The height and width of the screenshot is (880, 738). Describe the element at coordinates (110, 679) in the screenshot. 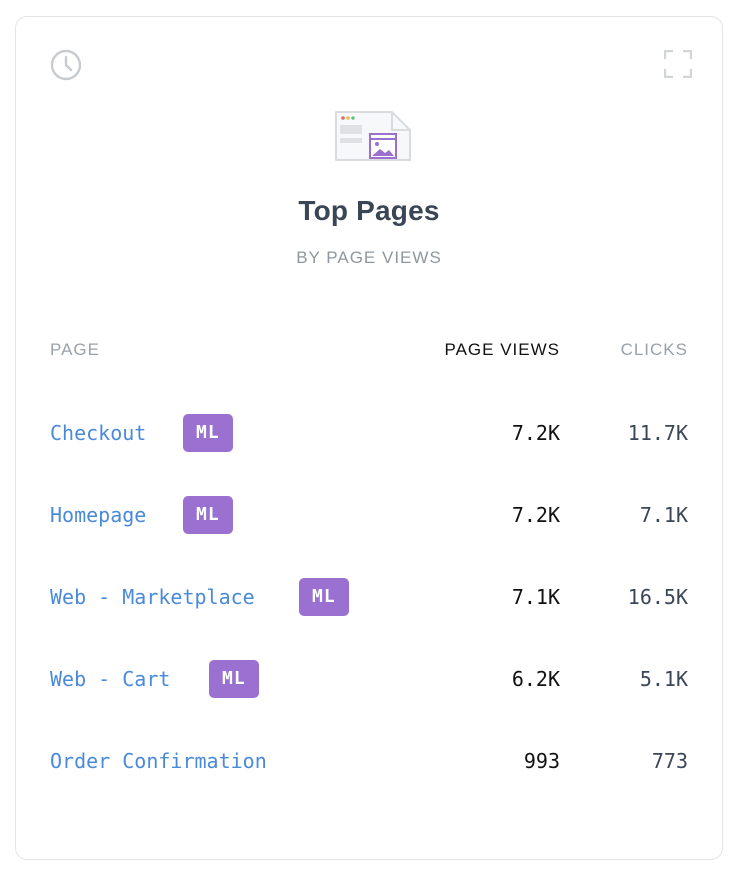

I see `page-link: Web - Cart` at that location.